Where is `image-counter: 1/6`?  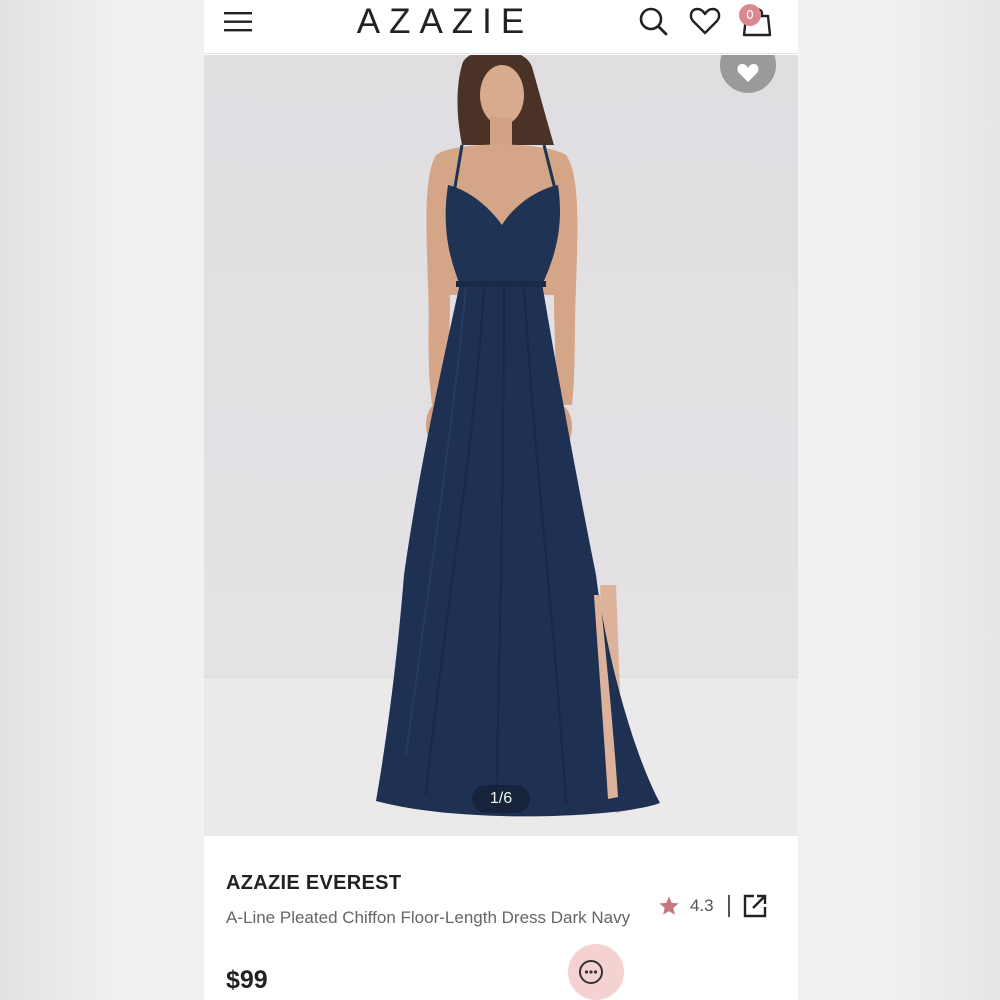 image-counter: 1/6 is located at coordinates (501, 799).